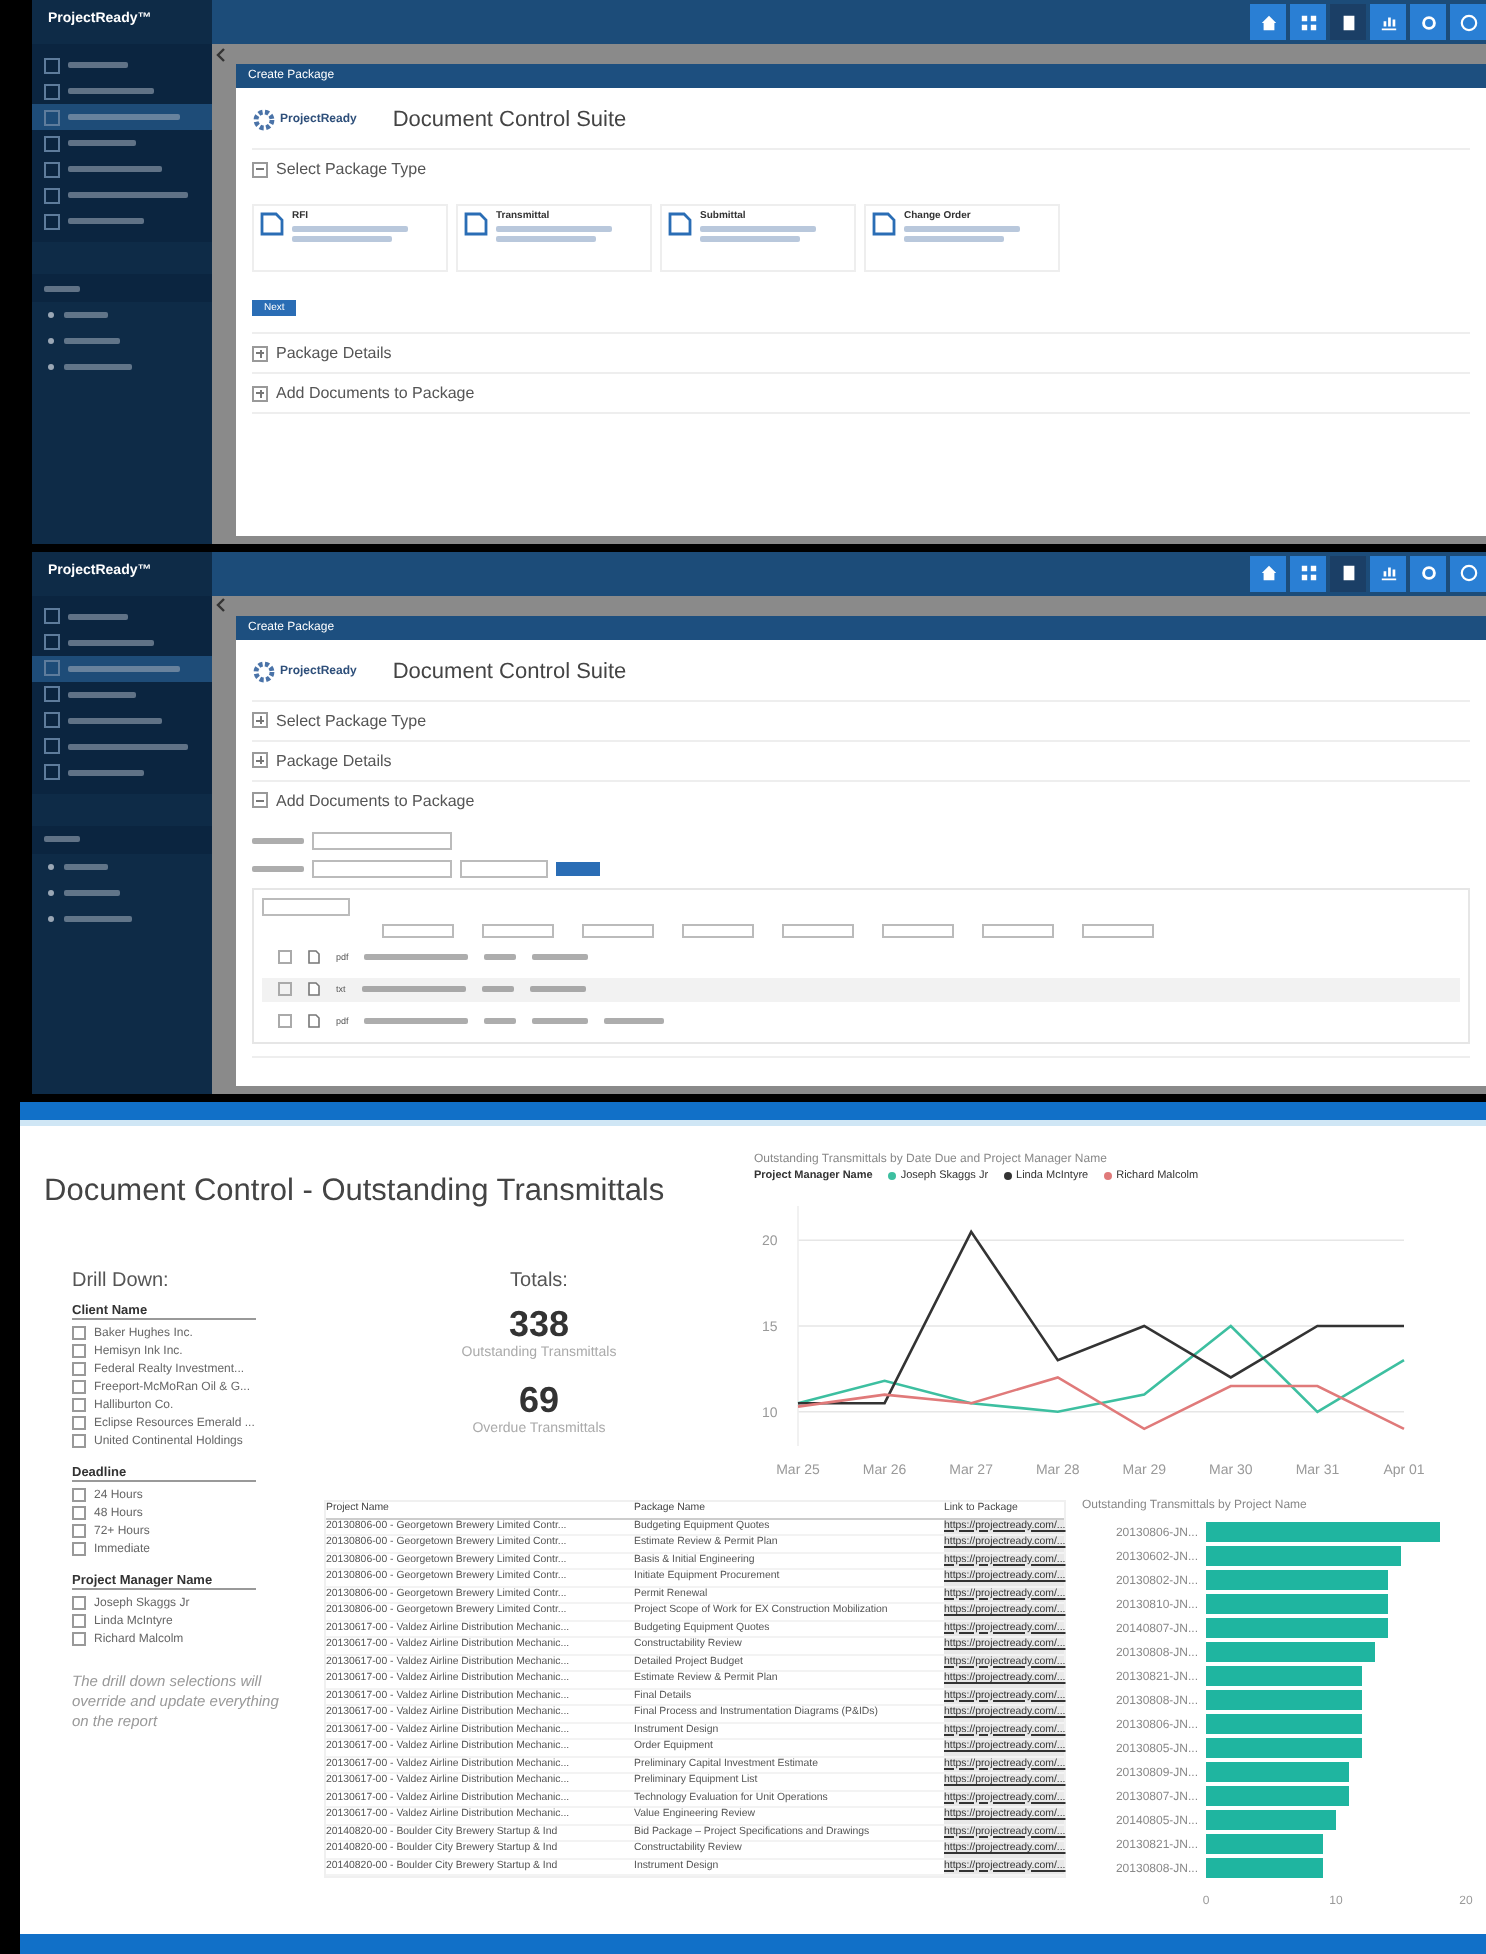 This screenshot has height=1954, width=1486. Describe the element at coordinates (504, 868) in the screenshot. I see `search-field` at that location.